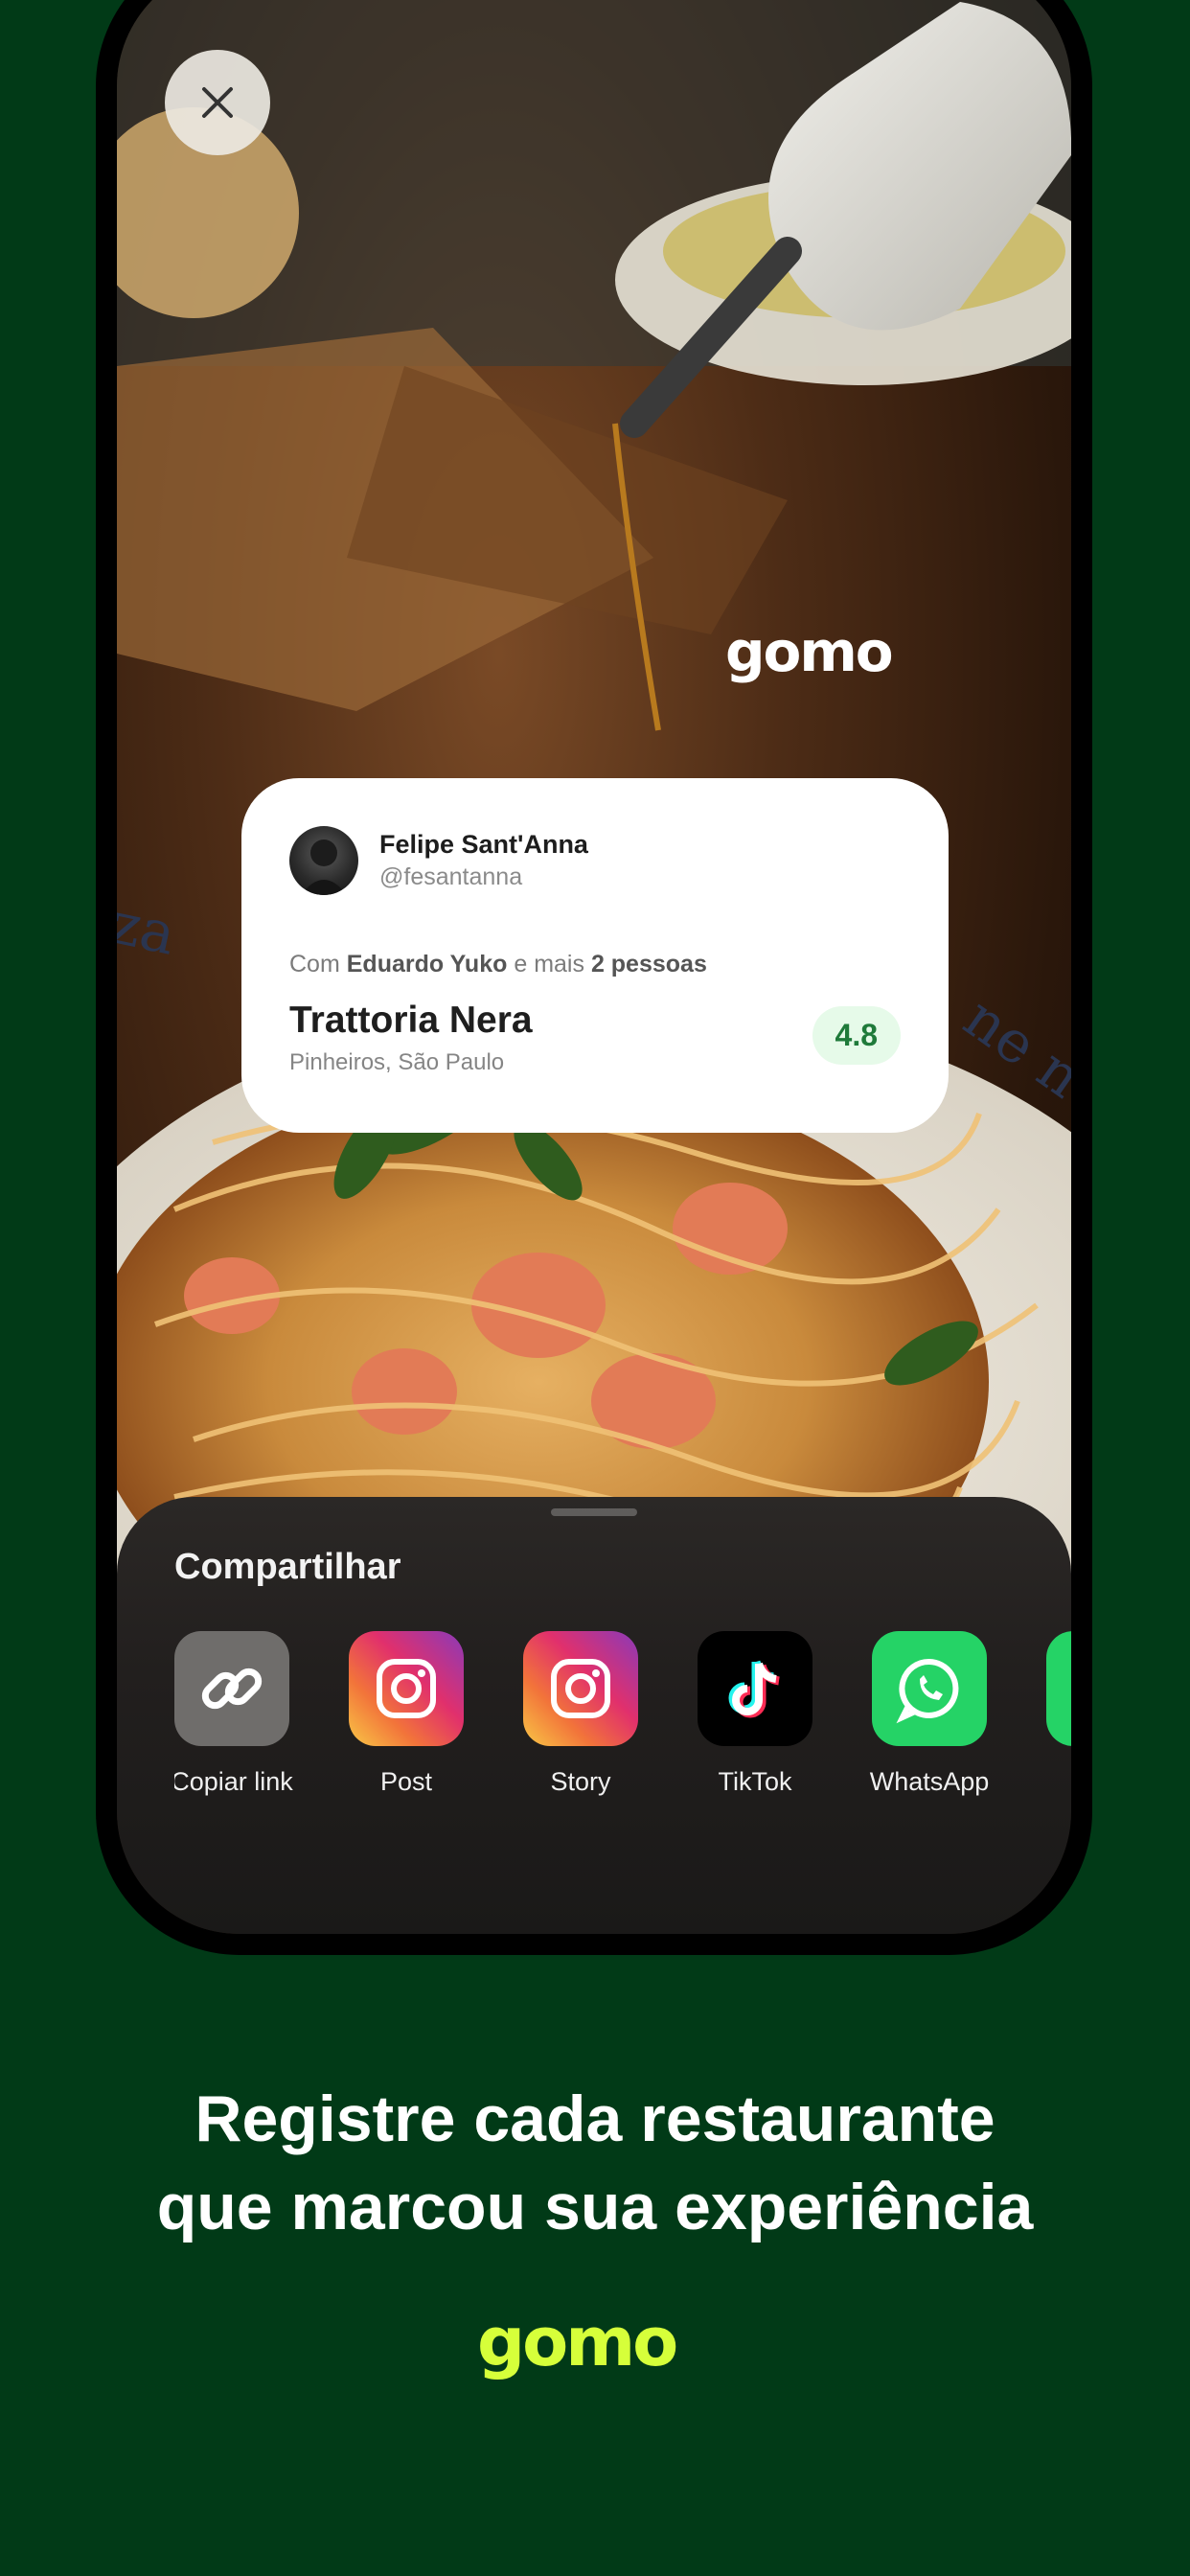 Image resolution: width=1190 pixels, height=2576 pixels. Describe the element at coordinates (549, 964) in the screenshot. I see `companions-middle: e mais` at that location.